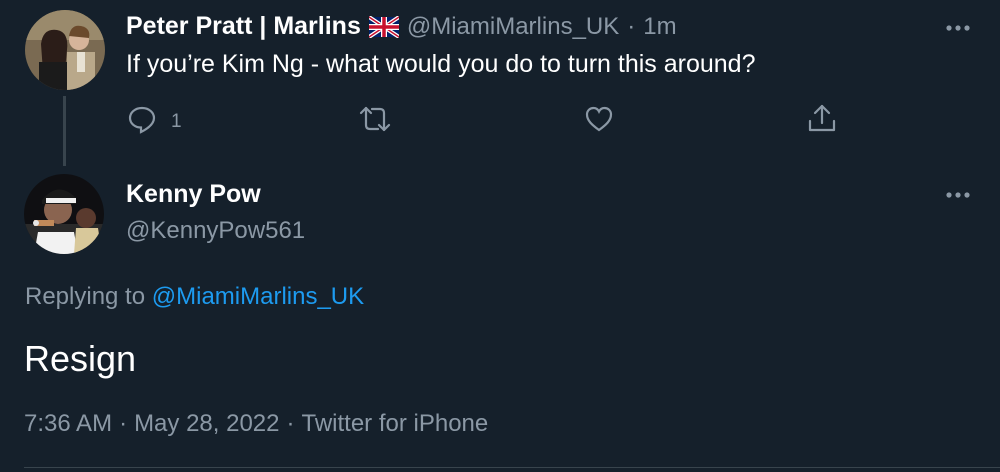 The height and width of the screenshot is (472, 1000). What do you see at coordinates (215, 194) in the screenshot?
I see `display-name: Kenny Pow` at bounding box center [215, 194].